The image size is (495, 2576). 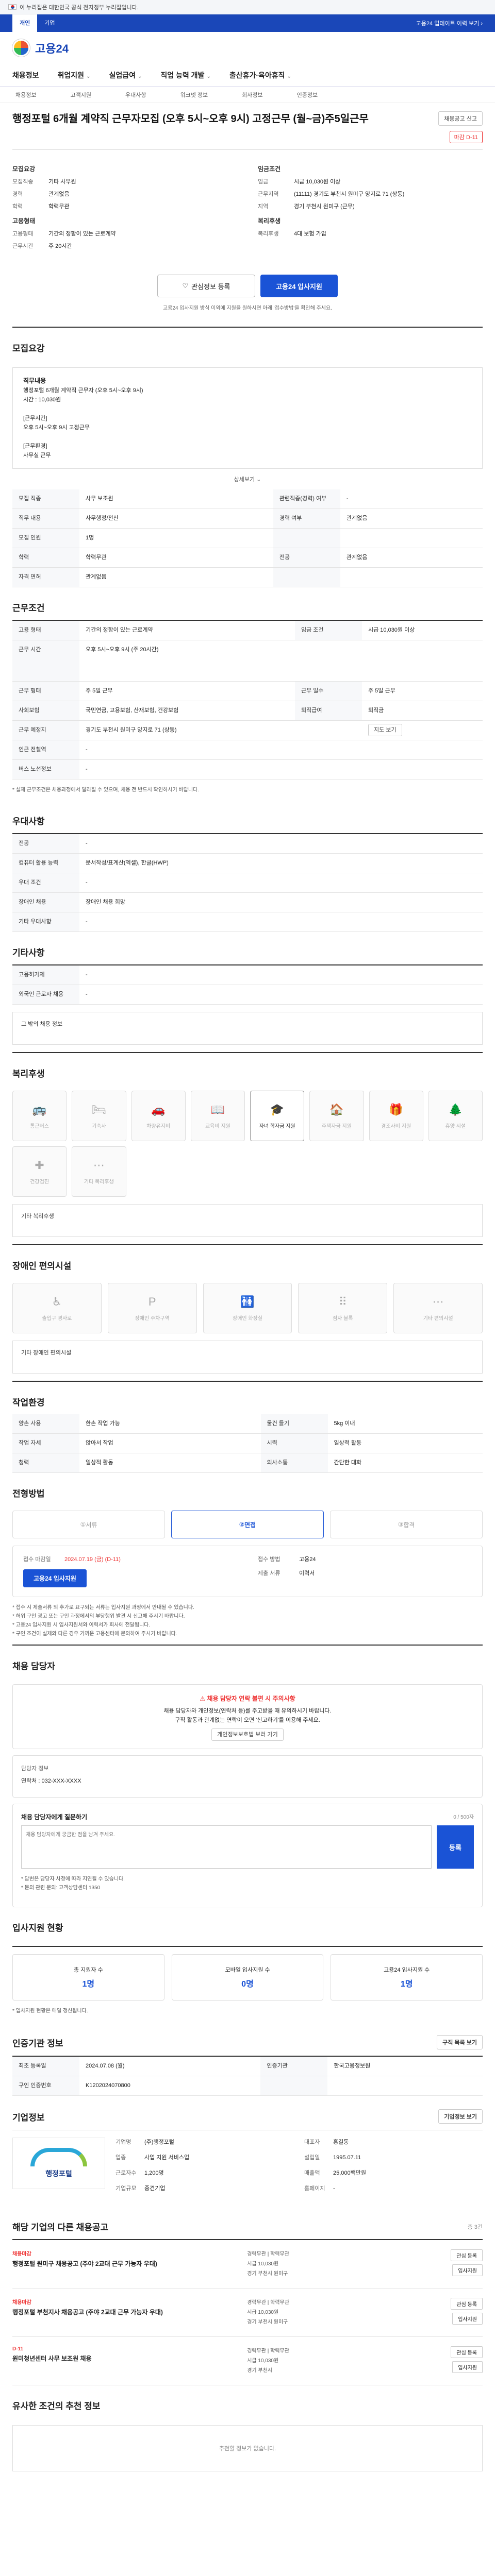 I want to click on subnav-item: 고객지원, so click(x=80, y=95).